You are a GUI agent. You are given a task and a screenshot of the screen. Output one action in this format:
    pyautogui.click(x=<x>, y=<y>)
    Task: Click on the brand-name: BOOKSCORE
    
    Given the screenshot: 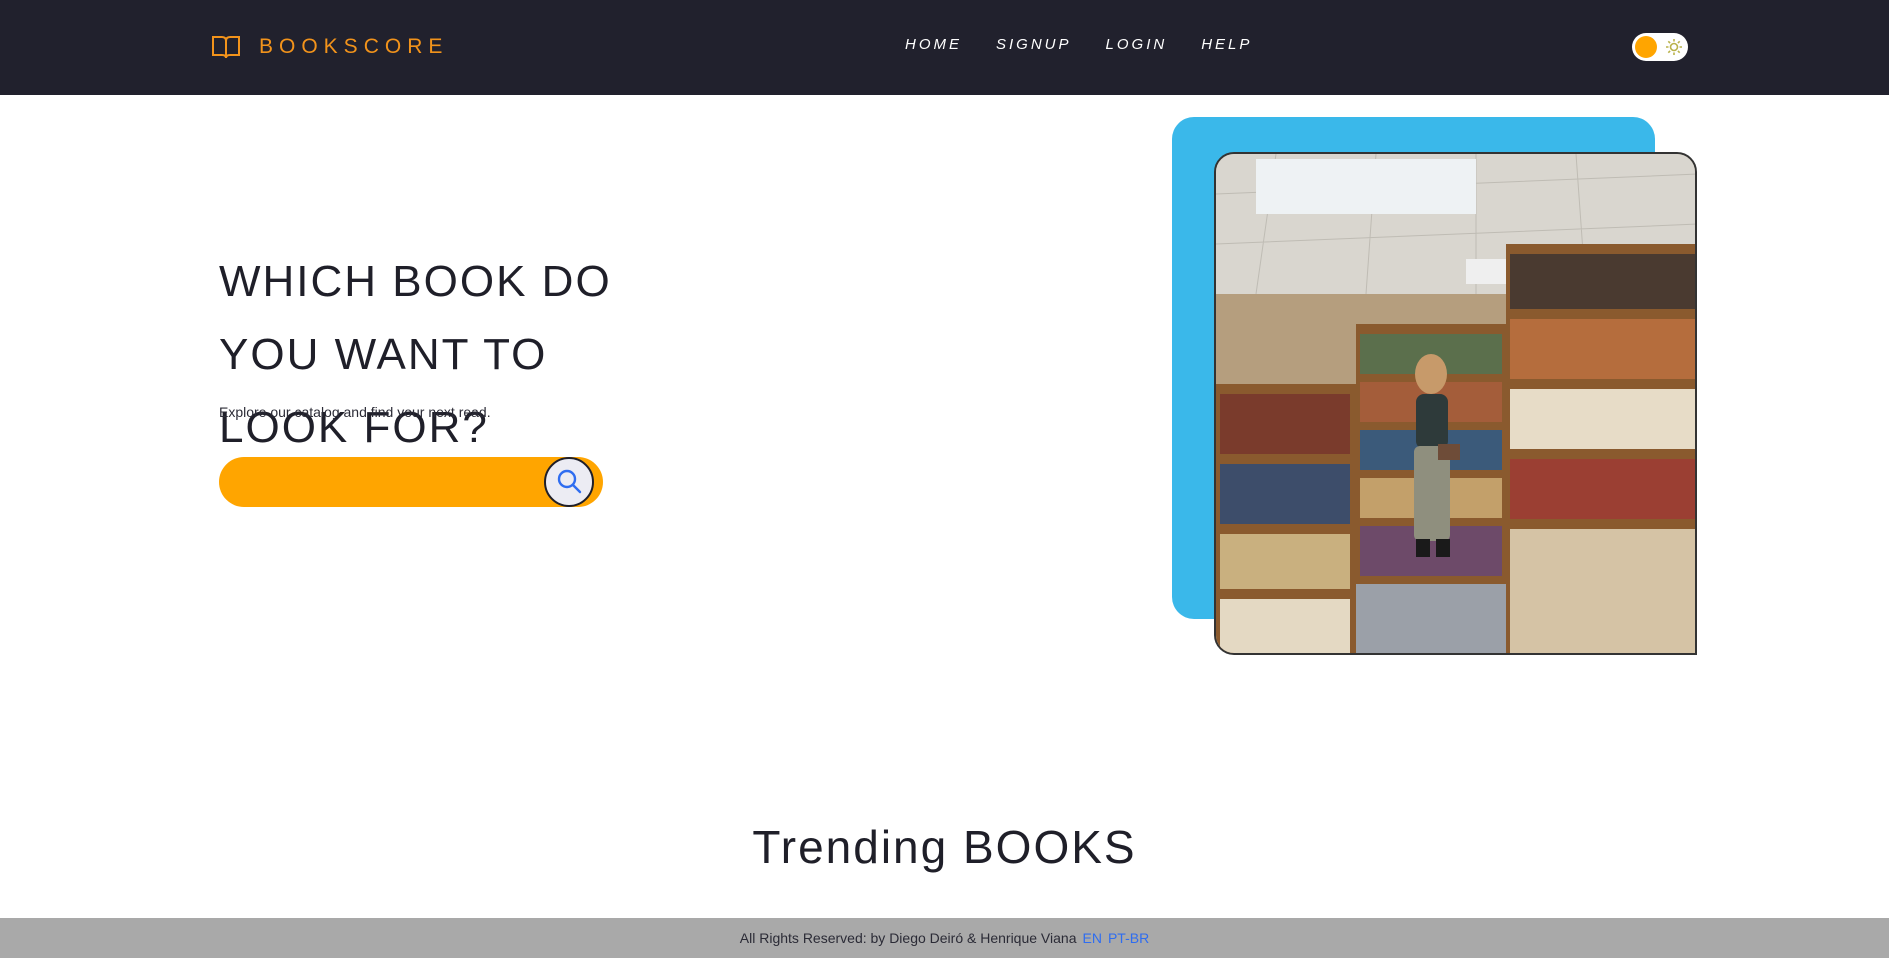 What is the action you would take?
    pyautogui.click(x=354, y=46)
    